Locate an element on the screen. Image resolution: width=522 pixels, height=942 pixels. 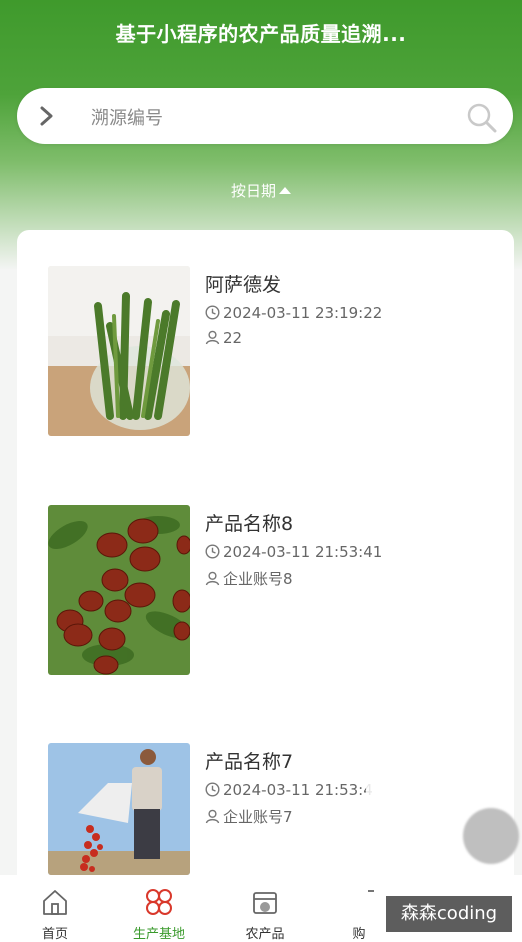
tab-production-base: 生产基地 is located at coordinates (159, 908).